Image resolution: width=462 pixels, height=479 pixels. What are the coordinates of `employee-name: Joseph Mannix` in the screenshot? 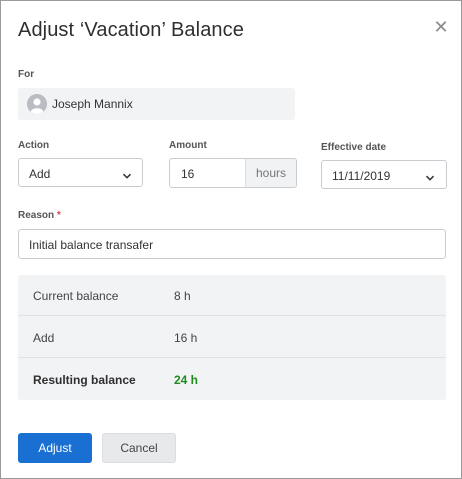 It's located at (92, 104).